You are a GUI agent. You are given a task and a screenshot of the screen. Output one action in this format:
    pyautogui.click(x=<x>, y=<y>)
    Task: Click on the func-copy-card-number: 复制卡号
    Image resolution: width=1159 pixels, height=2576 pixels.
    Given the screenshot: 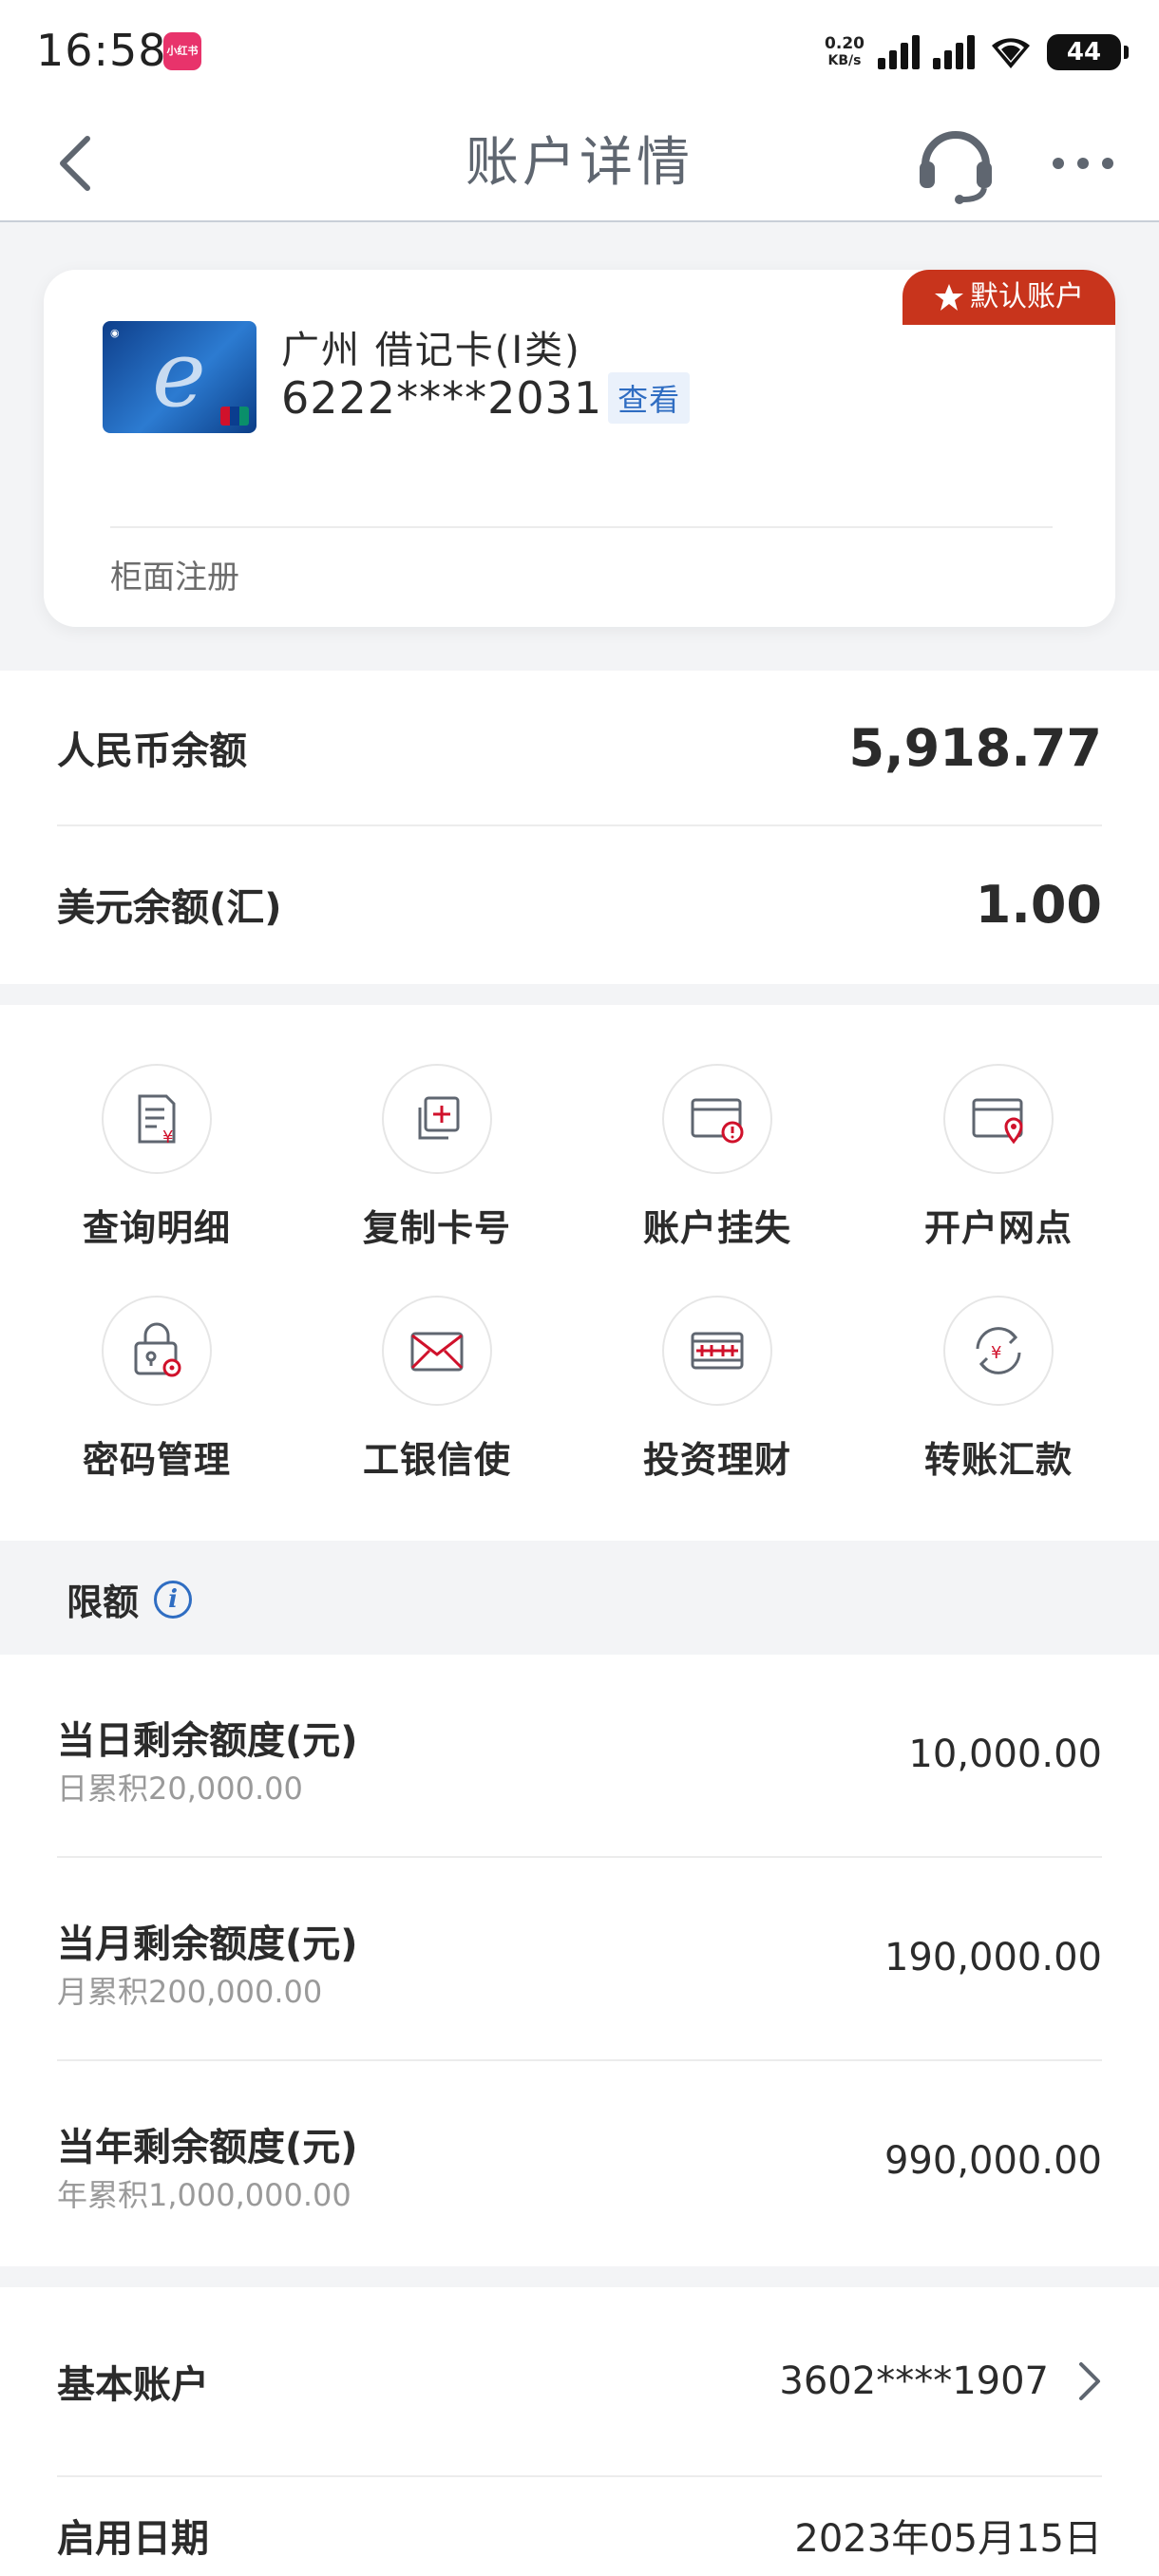 What is the action you would take?
    pyautogui.click(x=437, y=1127)
    